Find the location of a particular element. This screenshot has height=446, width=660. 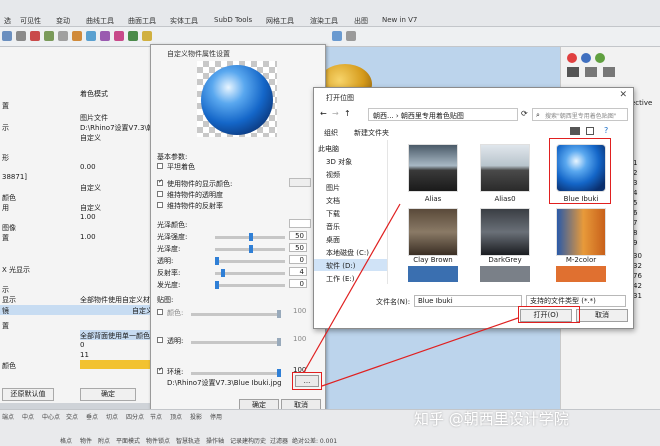

osnap-perpendicular: 垂点 is located at coordinates (92, 416).